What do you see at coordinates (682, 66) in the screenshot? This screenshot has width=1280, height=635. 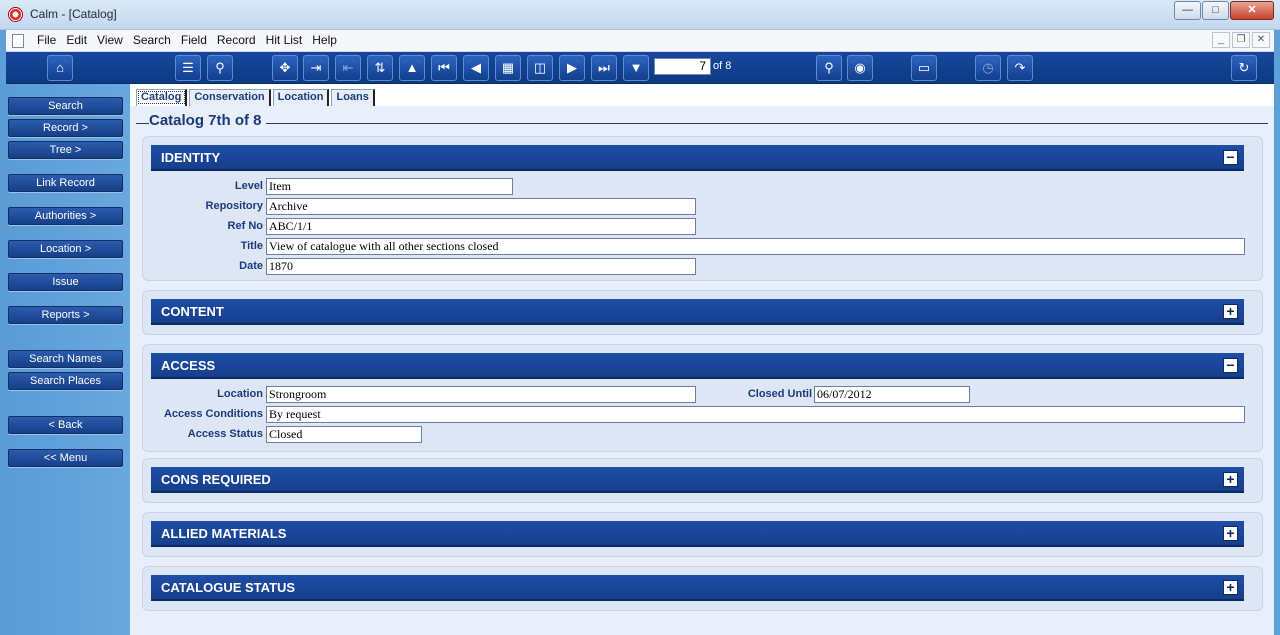 I see `record-number-input: 7` at bounding box center [682, 66].